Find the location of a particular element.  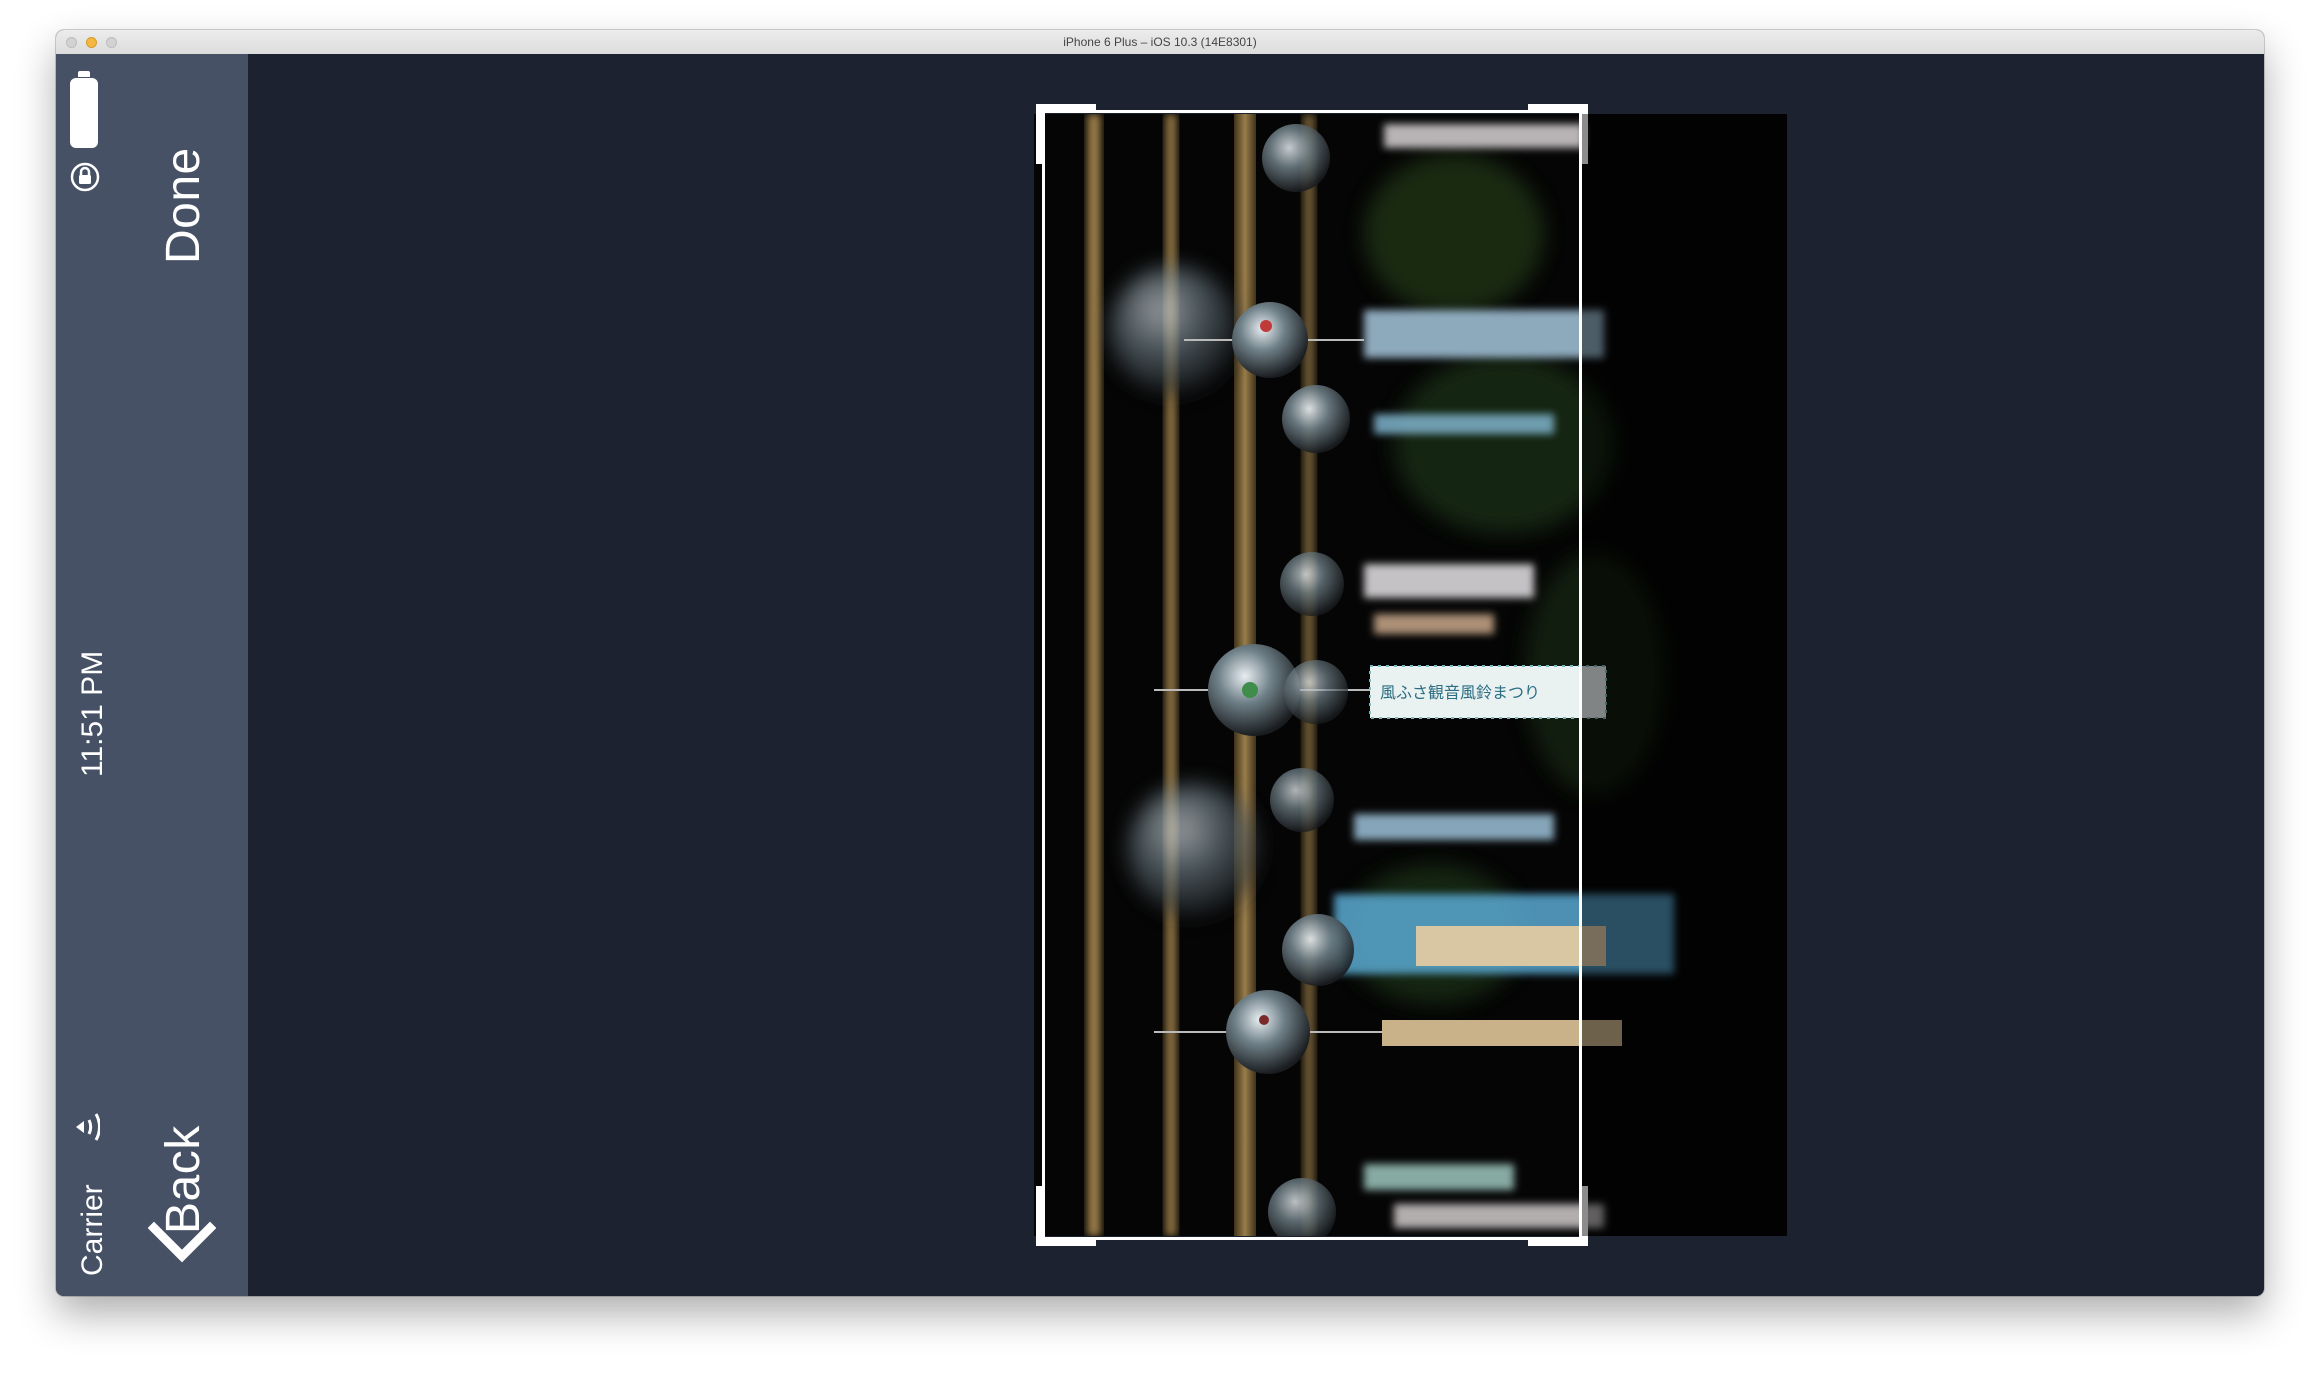

orientation-lock-icon is located at coordinates (85, 177).